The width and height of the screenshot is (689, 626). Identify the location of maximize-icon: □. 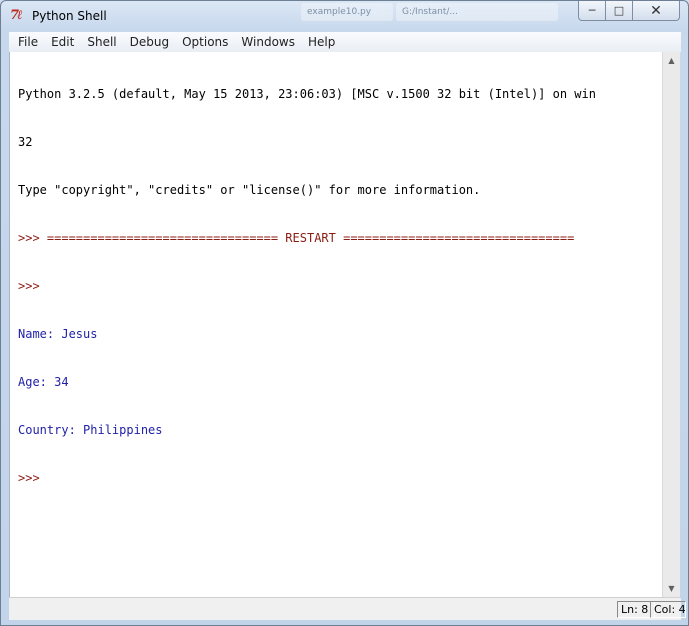
(619, 10).